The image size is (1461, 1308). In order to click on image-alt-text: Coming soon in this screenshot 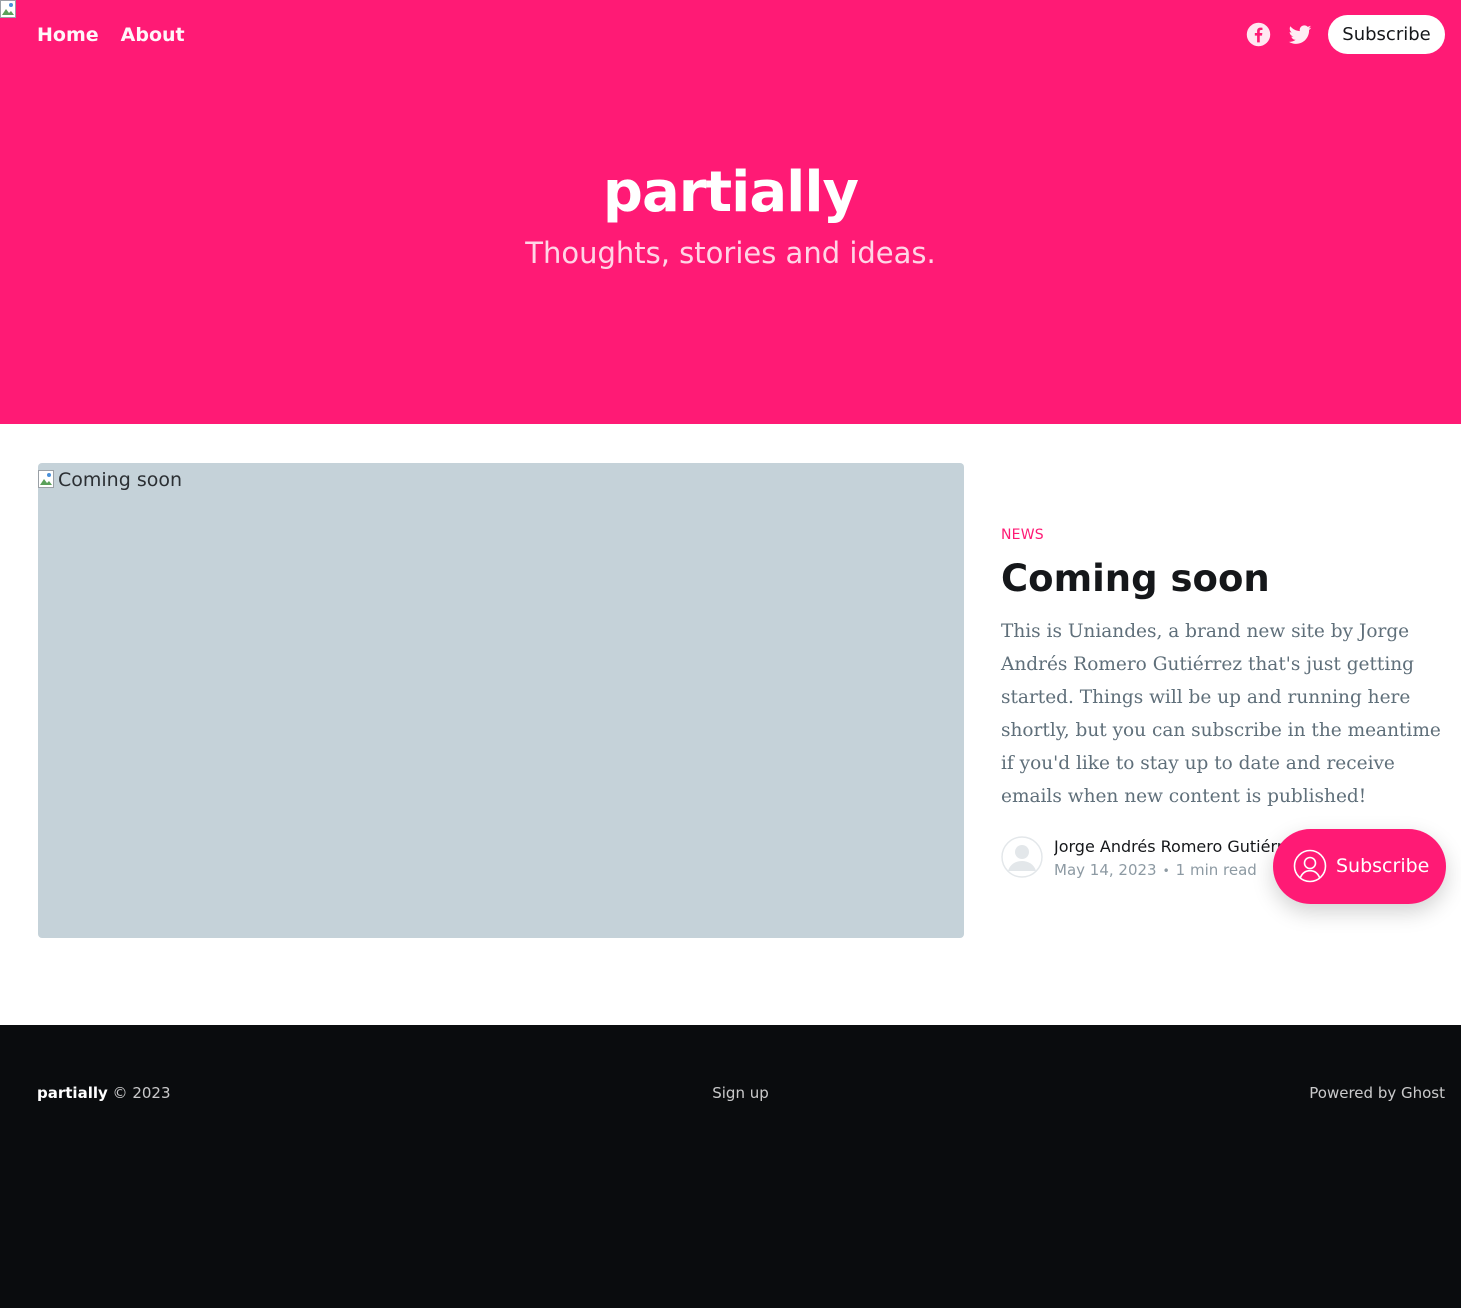, I will do `click(120, 480)`.